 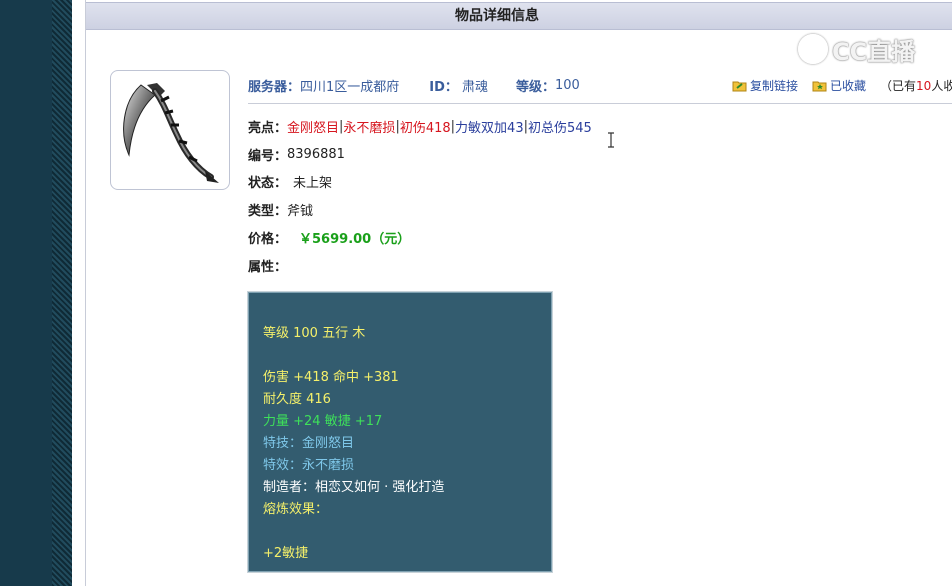 What do you see at coordinates (519, 16) in the screenshot?
I see `panel-title: 物品详细信息` at bounding box center [519, 16].